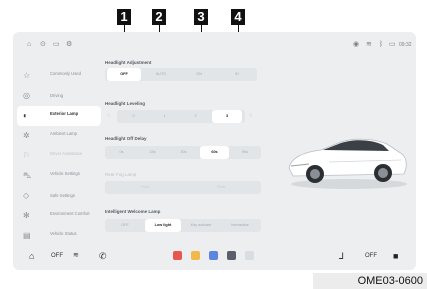 Image resolution: width=427 pixels, height=289 pixels. Describe the element at coordinates (27, 75) in the screenshot. I see `star-icon: ☆` at that location.